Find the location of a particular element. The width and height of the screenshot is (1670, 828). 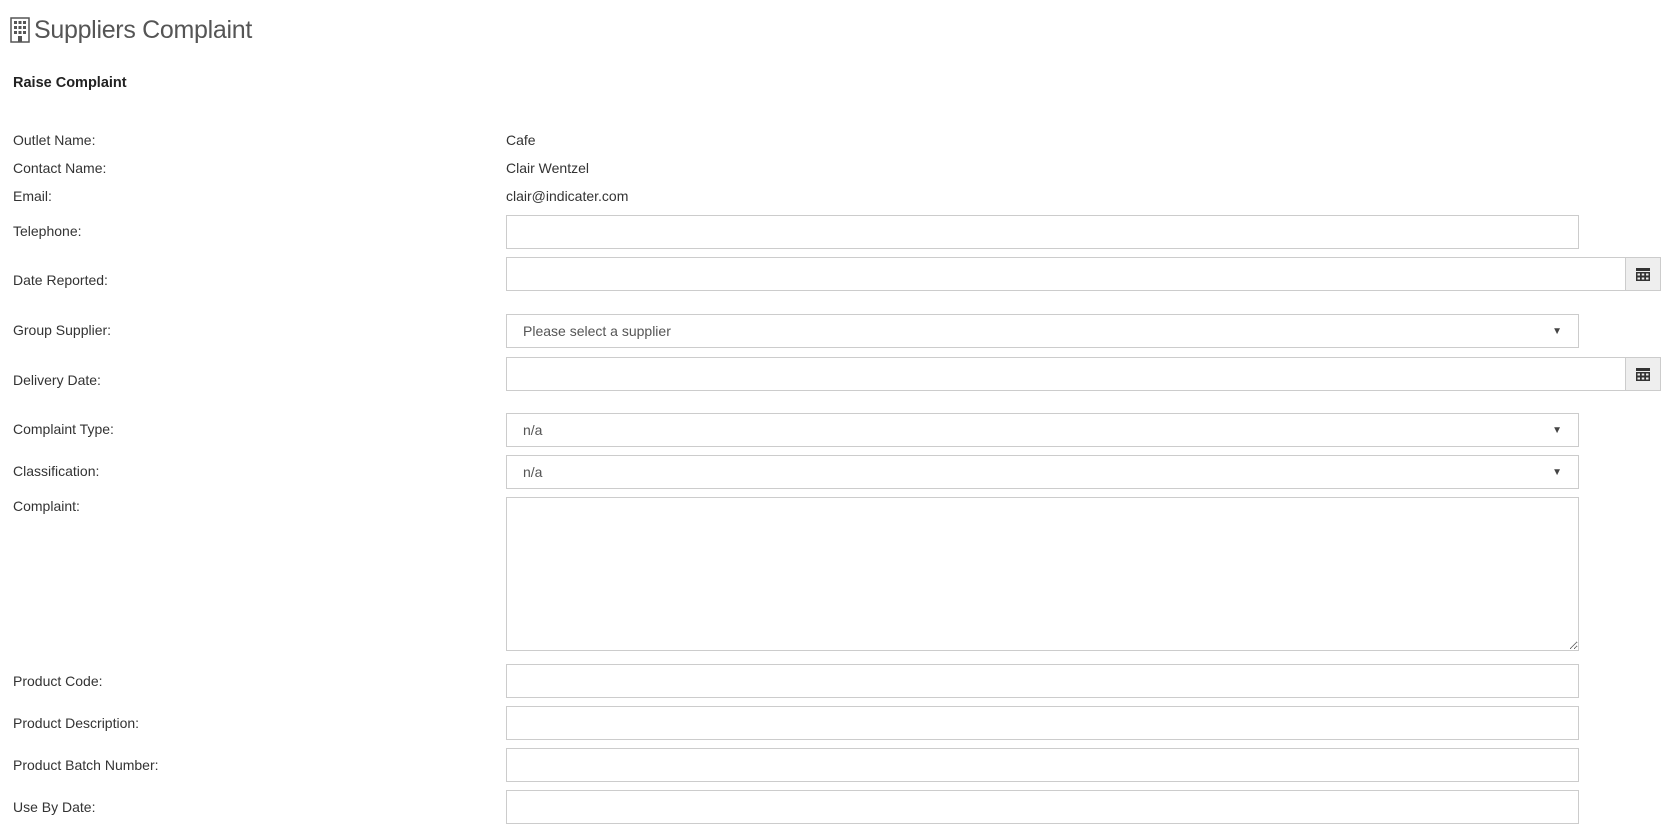

outlet-name-value: Cafe is located at coordinates (521, 140).